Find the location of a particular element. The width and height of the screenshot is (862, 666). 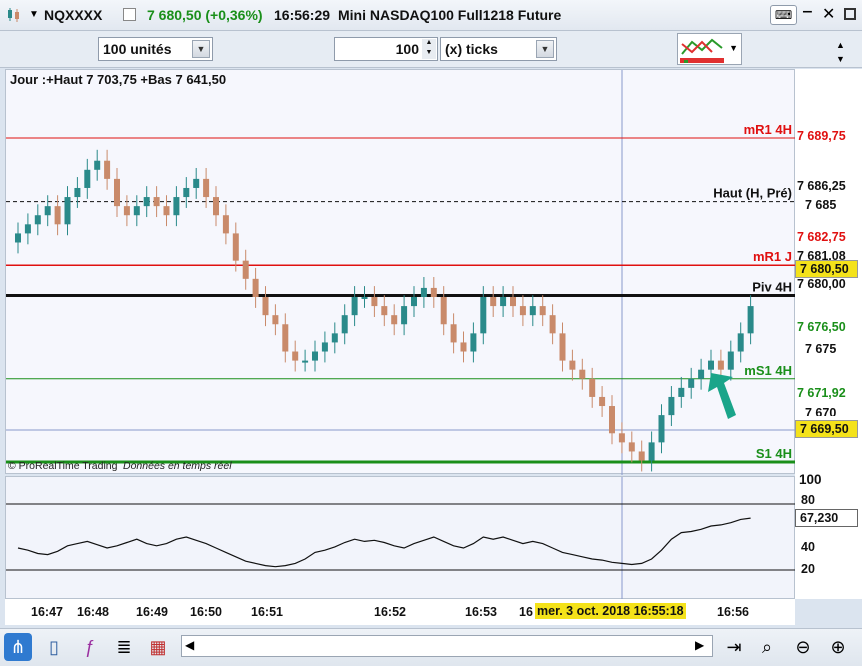

keyboard-icon: ⌨ is located at coordinates (783, 15).